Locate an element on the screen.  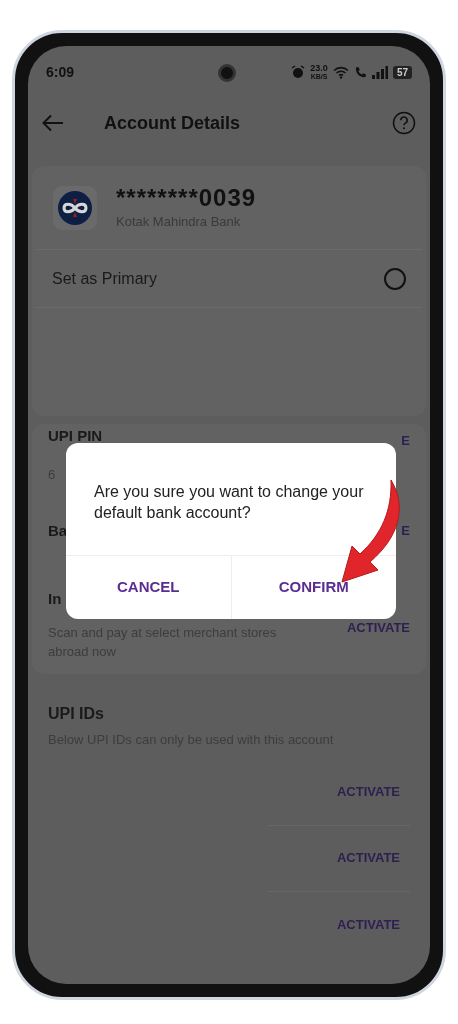
cancel-button: CANCEL is located at coordinates (148, 587).